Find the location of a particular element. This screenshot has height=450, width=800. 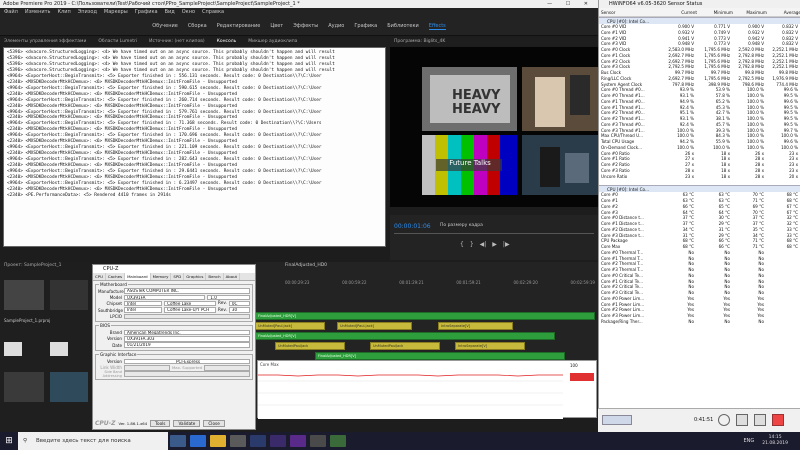

clock-icon is located at coordinates (724, 420).